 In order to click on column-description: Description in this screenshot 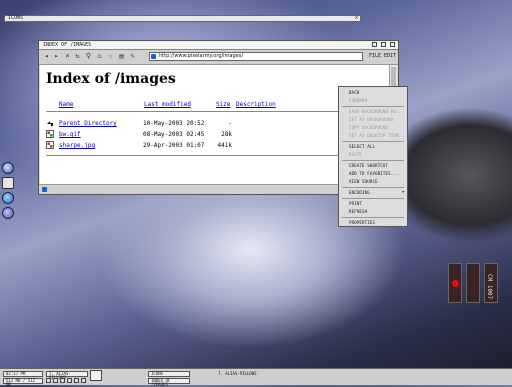, I will do `click(256, 104)`.